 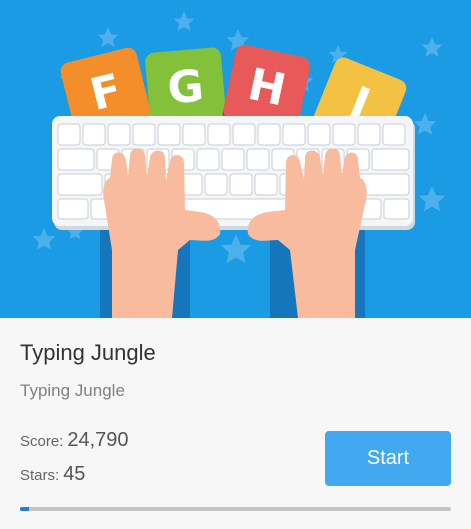 What do you see at coordinates (98, 440) in the screenshot?
I see `score-value: 24,790` at bounding box center [98, 440].